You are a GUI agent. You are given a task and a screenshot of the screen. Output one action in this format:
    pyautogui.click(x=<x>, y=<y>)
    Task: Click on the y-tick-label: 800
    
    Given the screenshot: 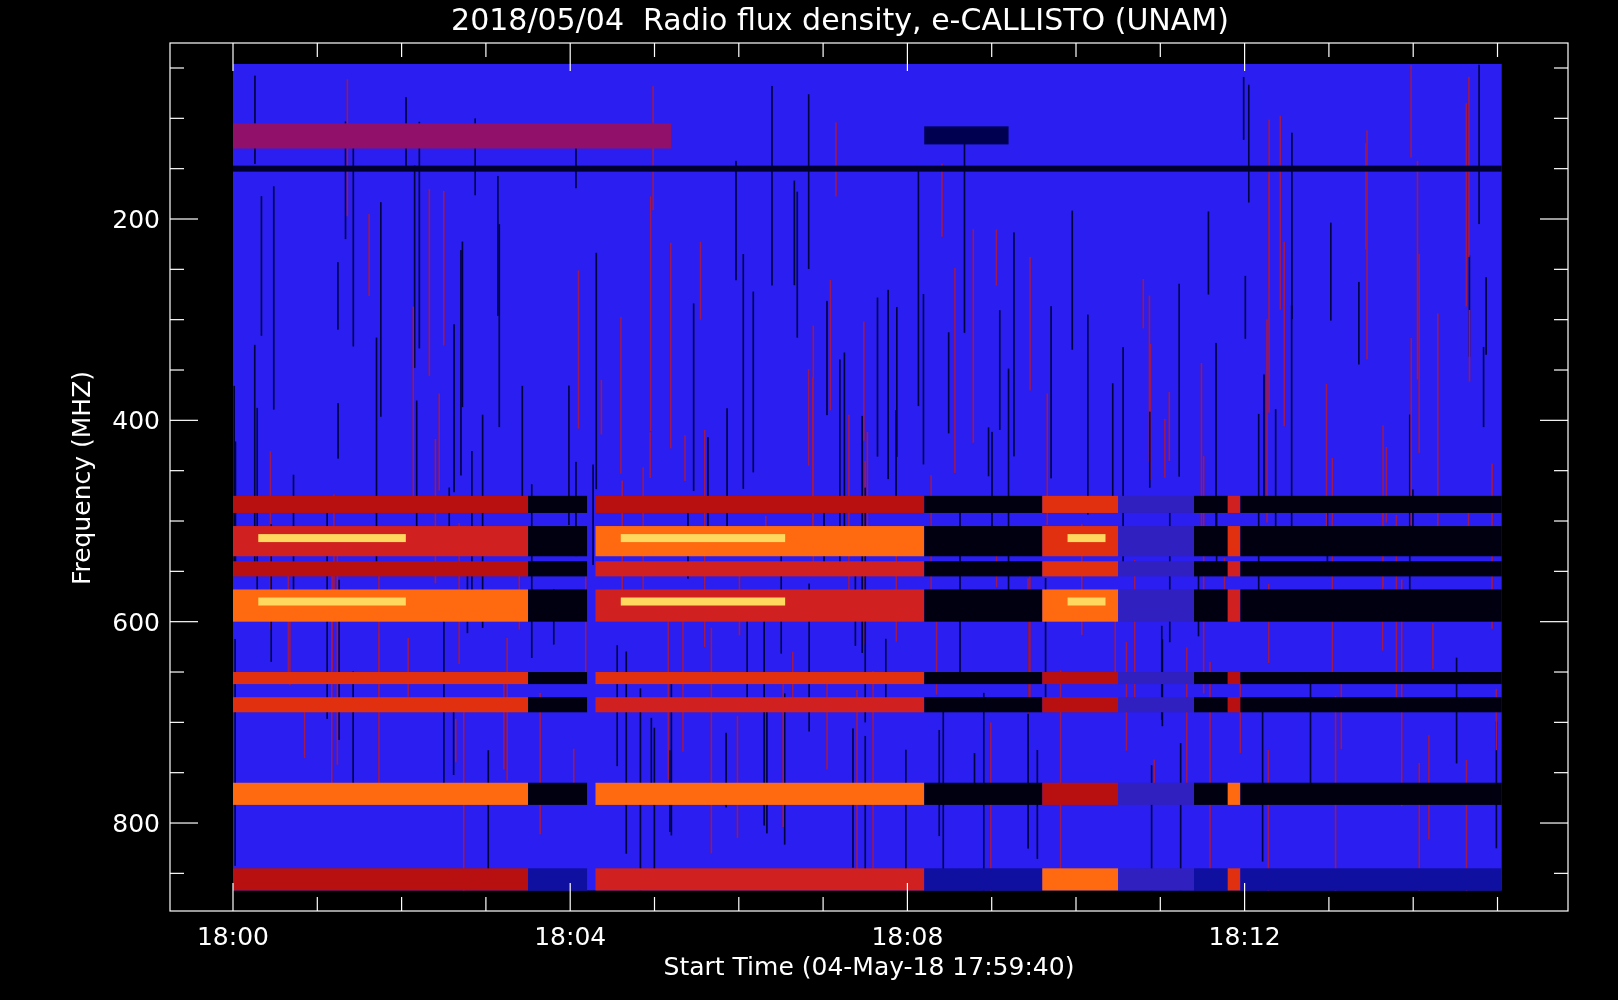 What is the action you would take?
    pyautogui.click(x=136, y=823)
    